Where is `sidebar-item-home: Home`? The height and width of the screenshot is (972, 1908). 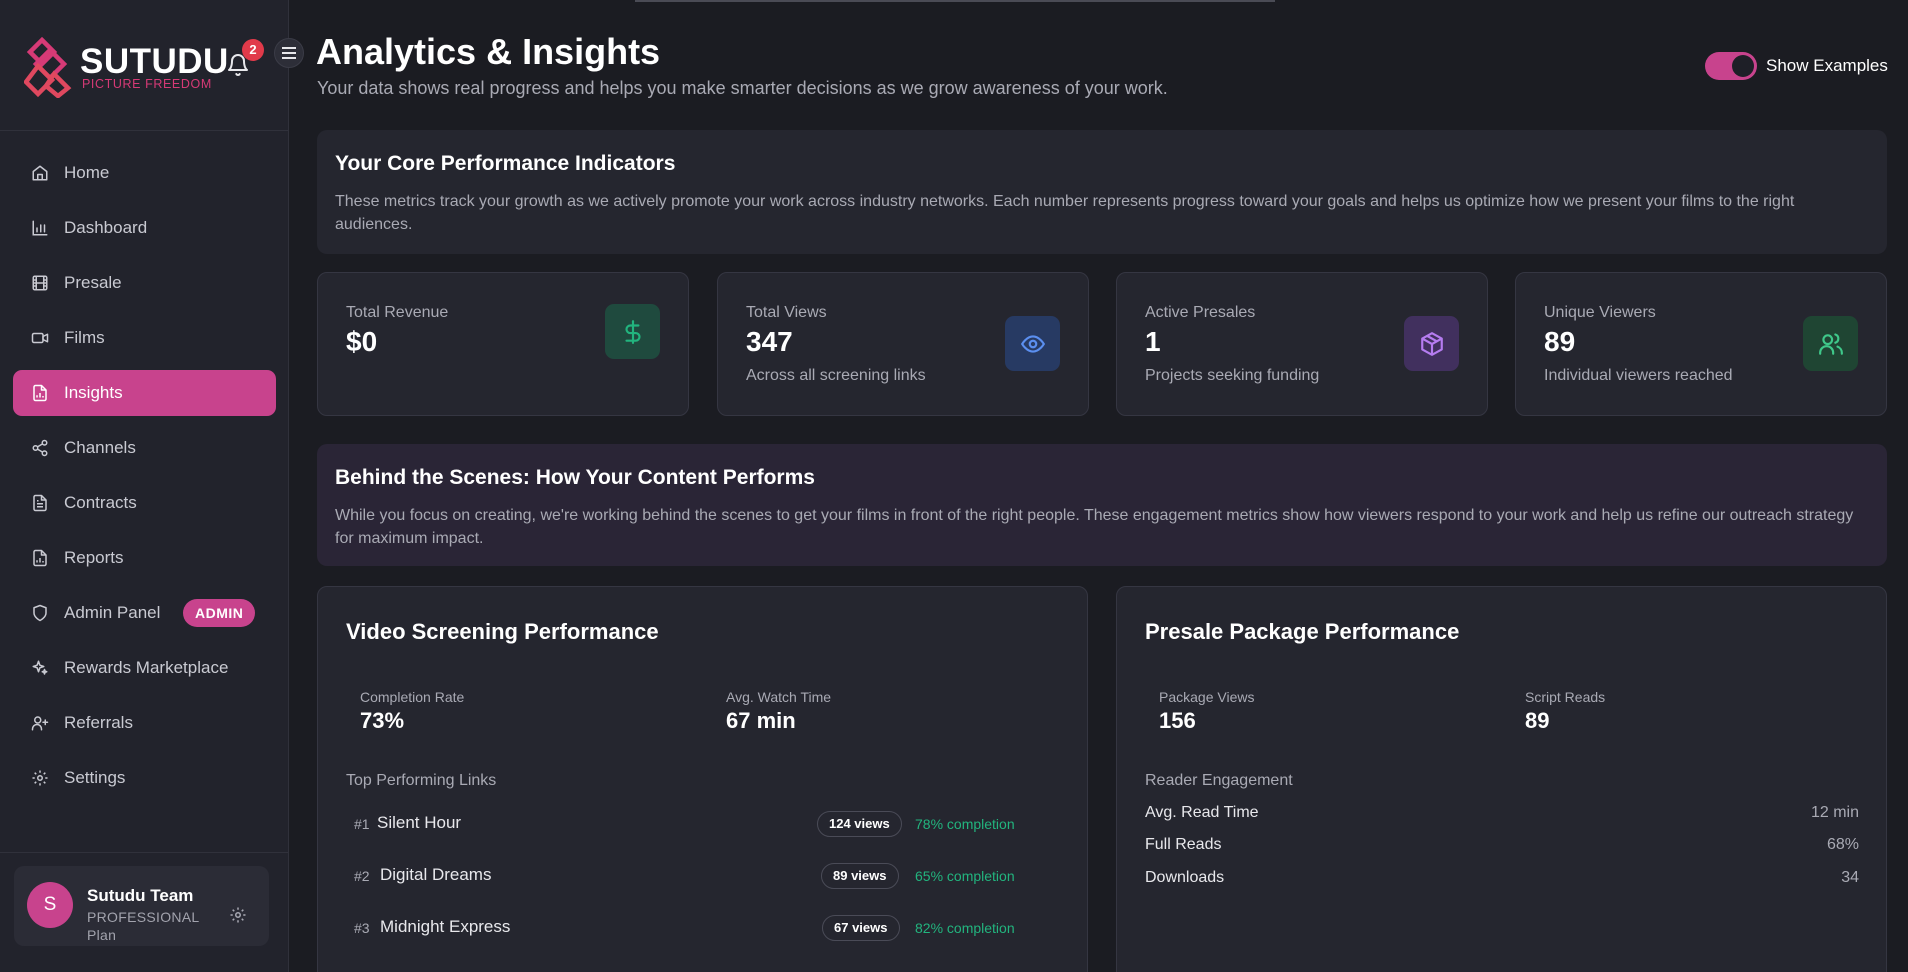
sidebar-item-home: Home is located at coordinates (144, 173).